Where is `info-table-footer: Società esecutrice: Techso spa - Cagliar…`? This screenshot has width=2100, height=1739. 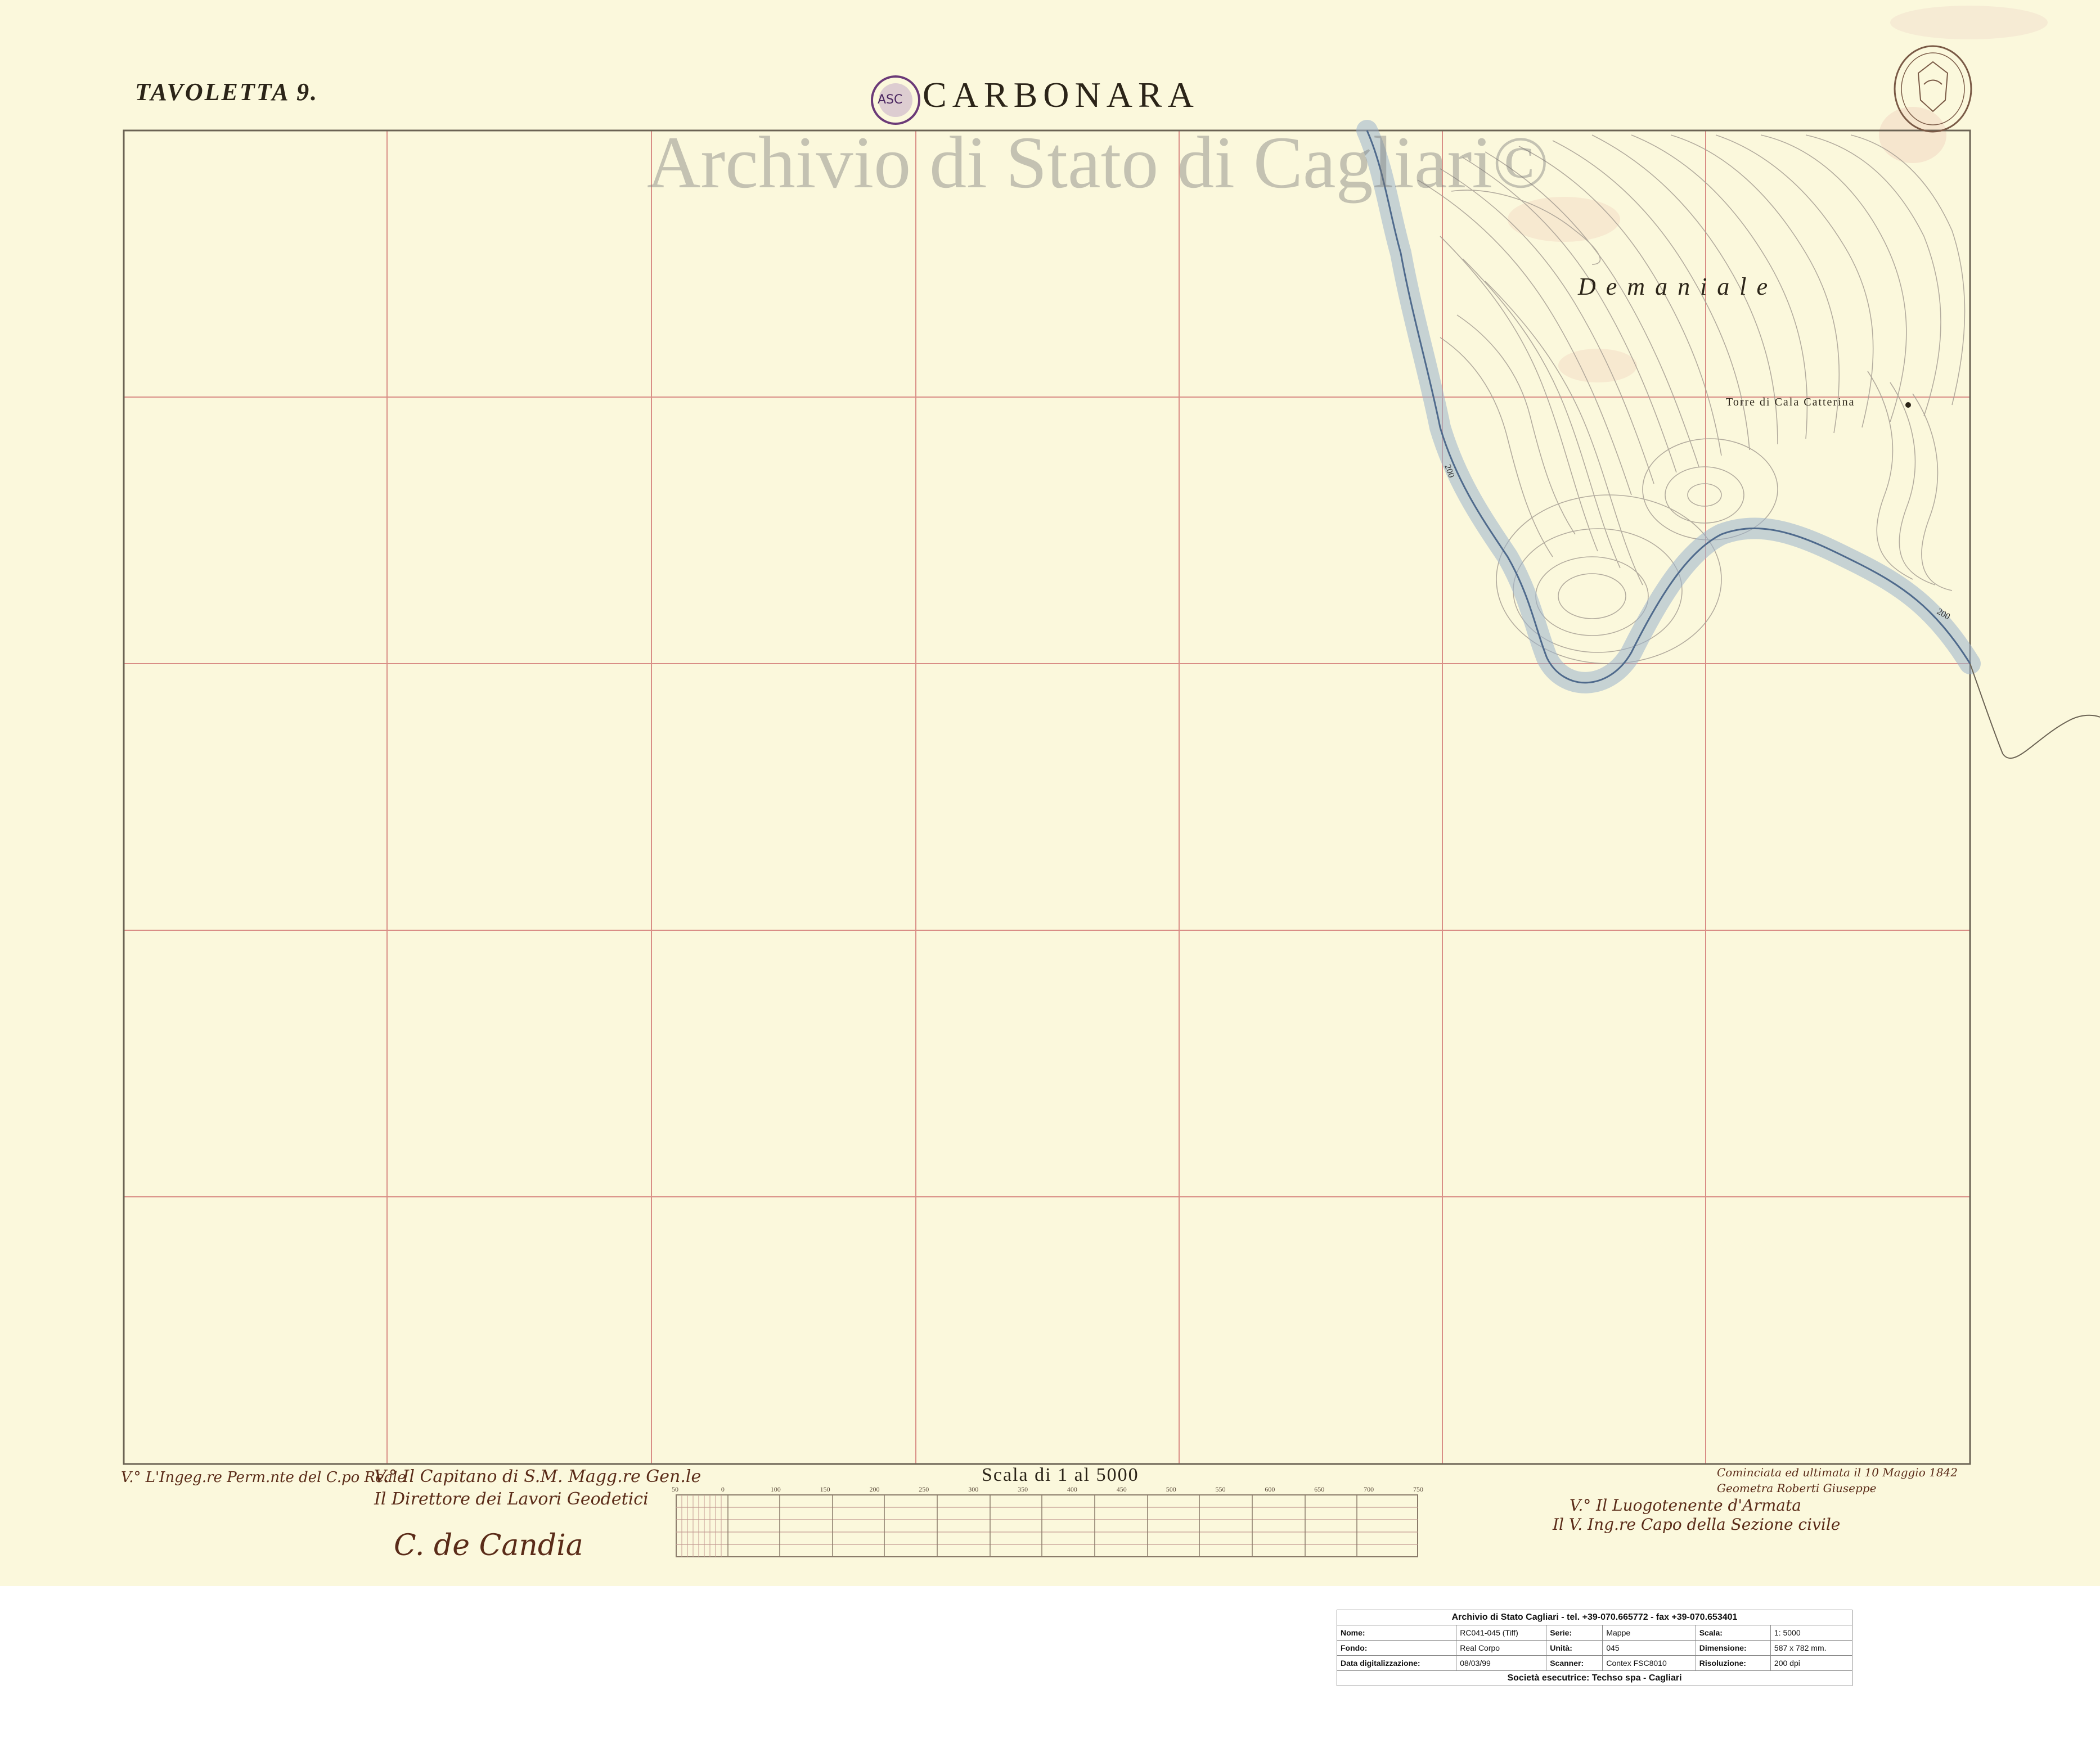 info-table-footer: Società esecutrice: Techso spa - Cagliar… is located at coordinates (1595, 1678).